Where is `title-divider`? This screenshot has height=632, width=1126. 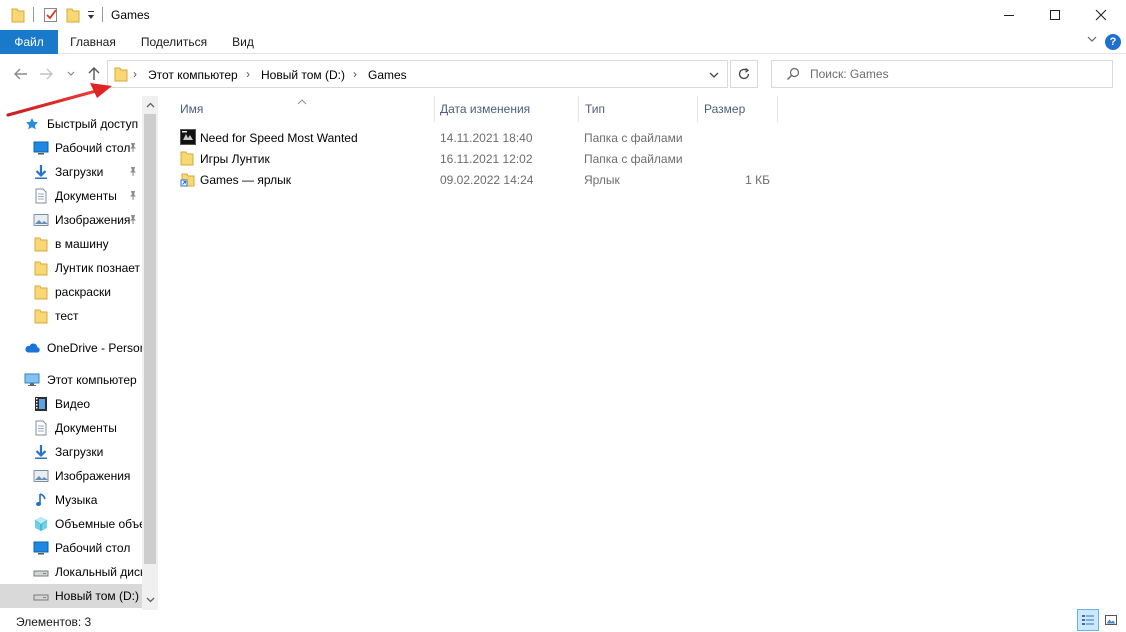
title-divider is located at coordinates (102, 14).